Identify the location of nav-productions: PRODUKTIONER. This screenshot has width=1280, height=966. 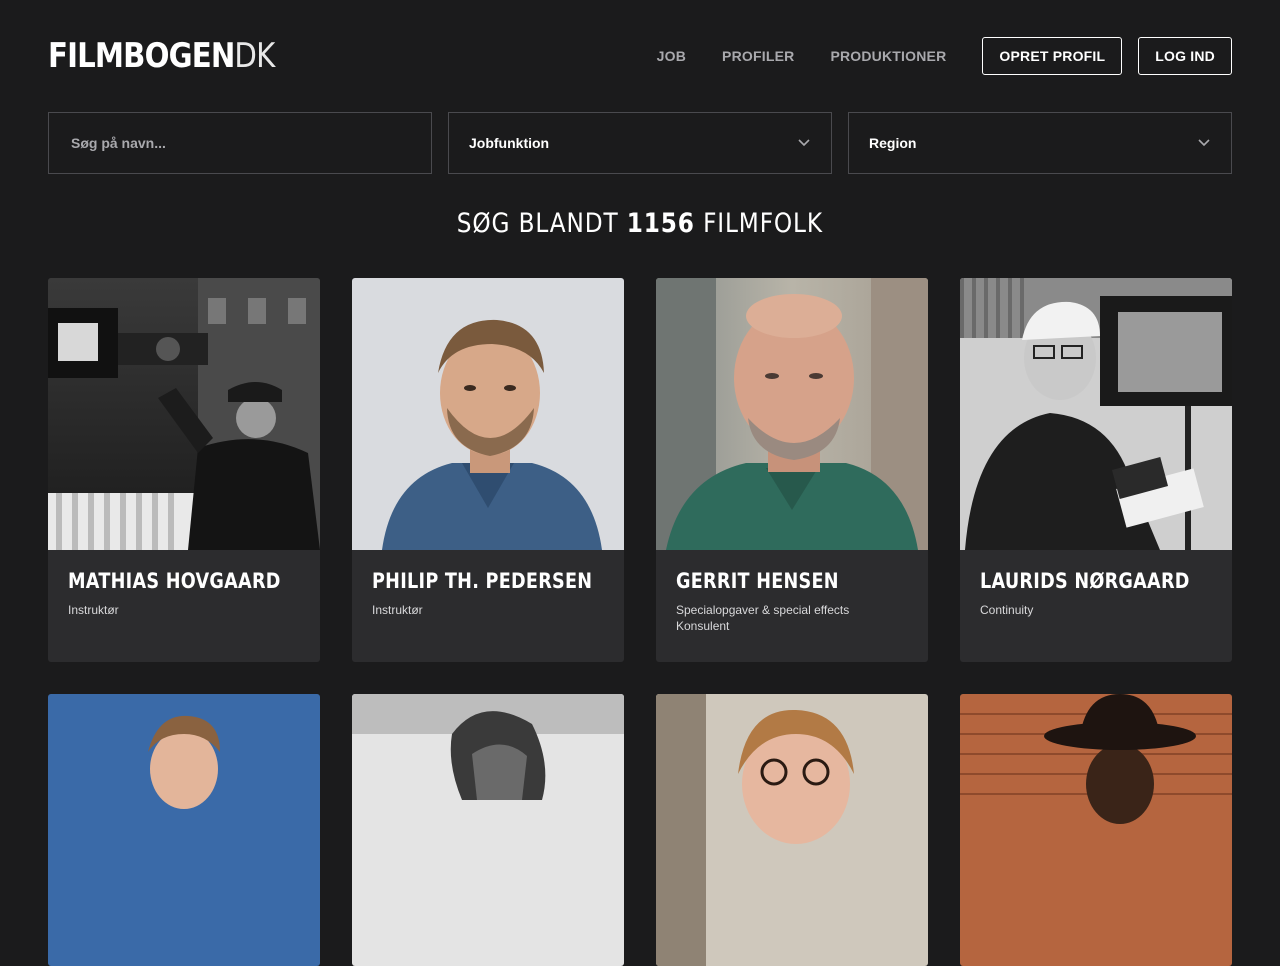
(888, 56).